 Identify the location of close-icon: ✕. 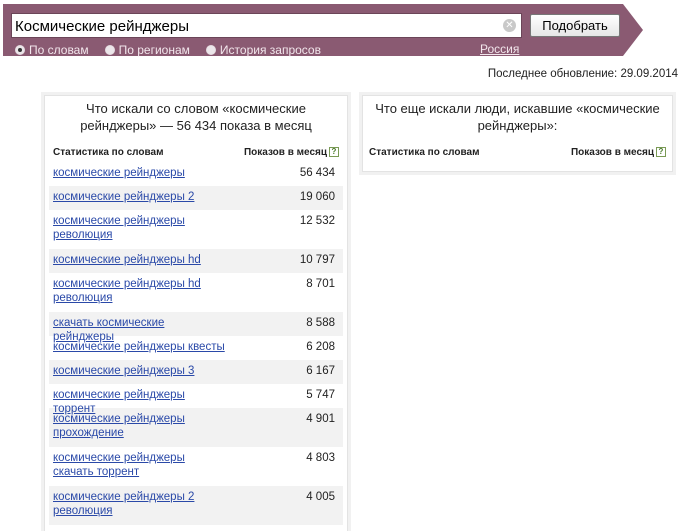
(509, 25).